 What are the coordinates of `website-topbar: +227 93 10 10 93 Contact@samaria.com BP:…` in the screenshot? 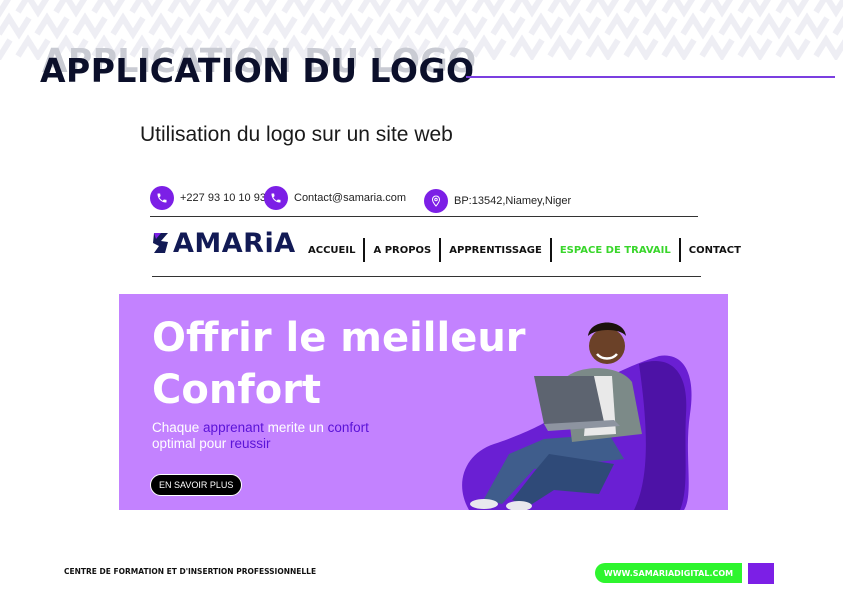 It's located at (430, 201).